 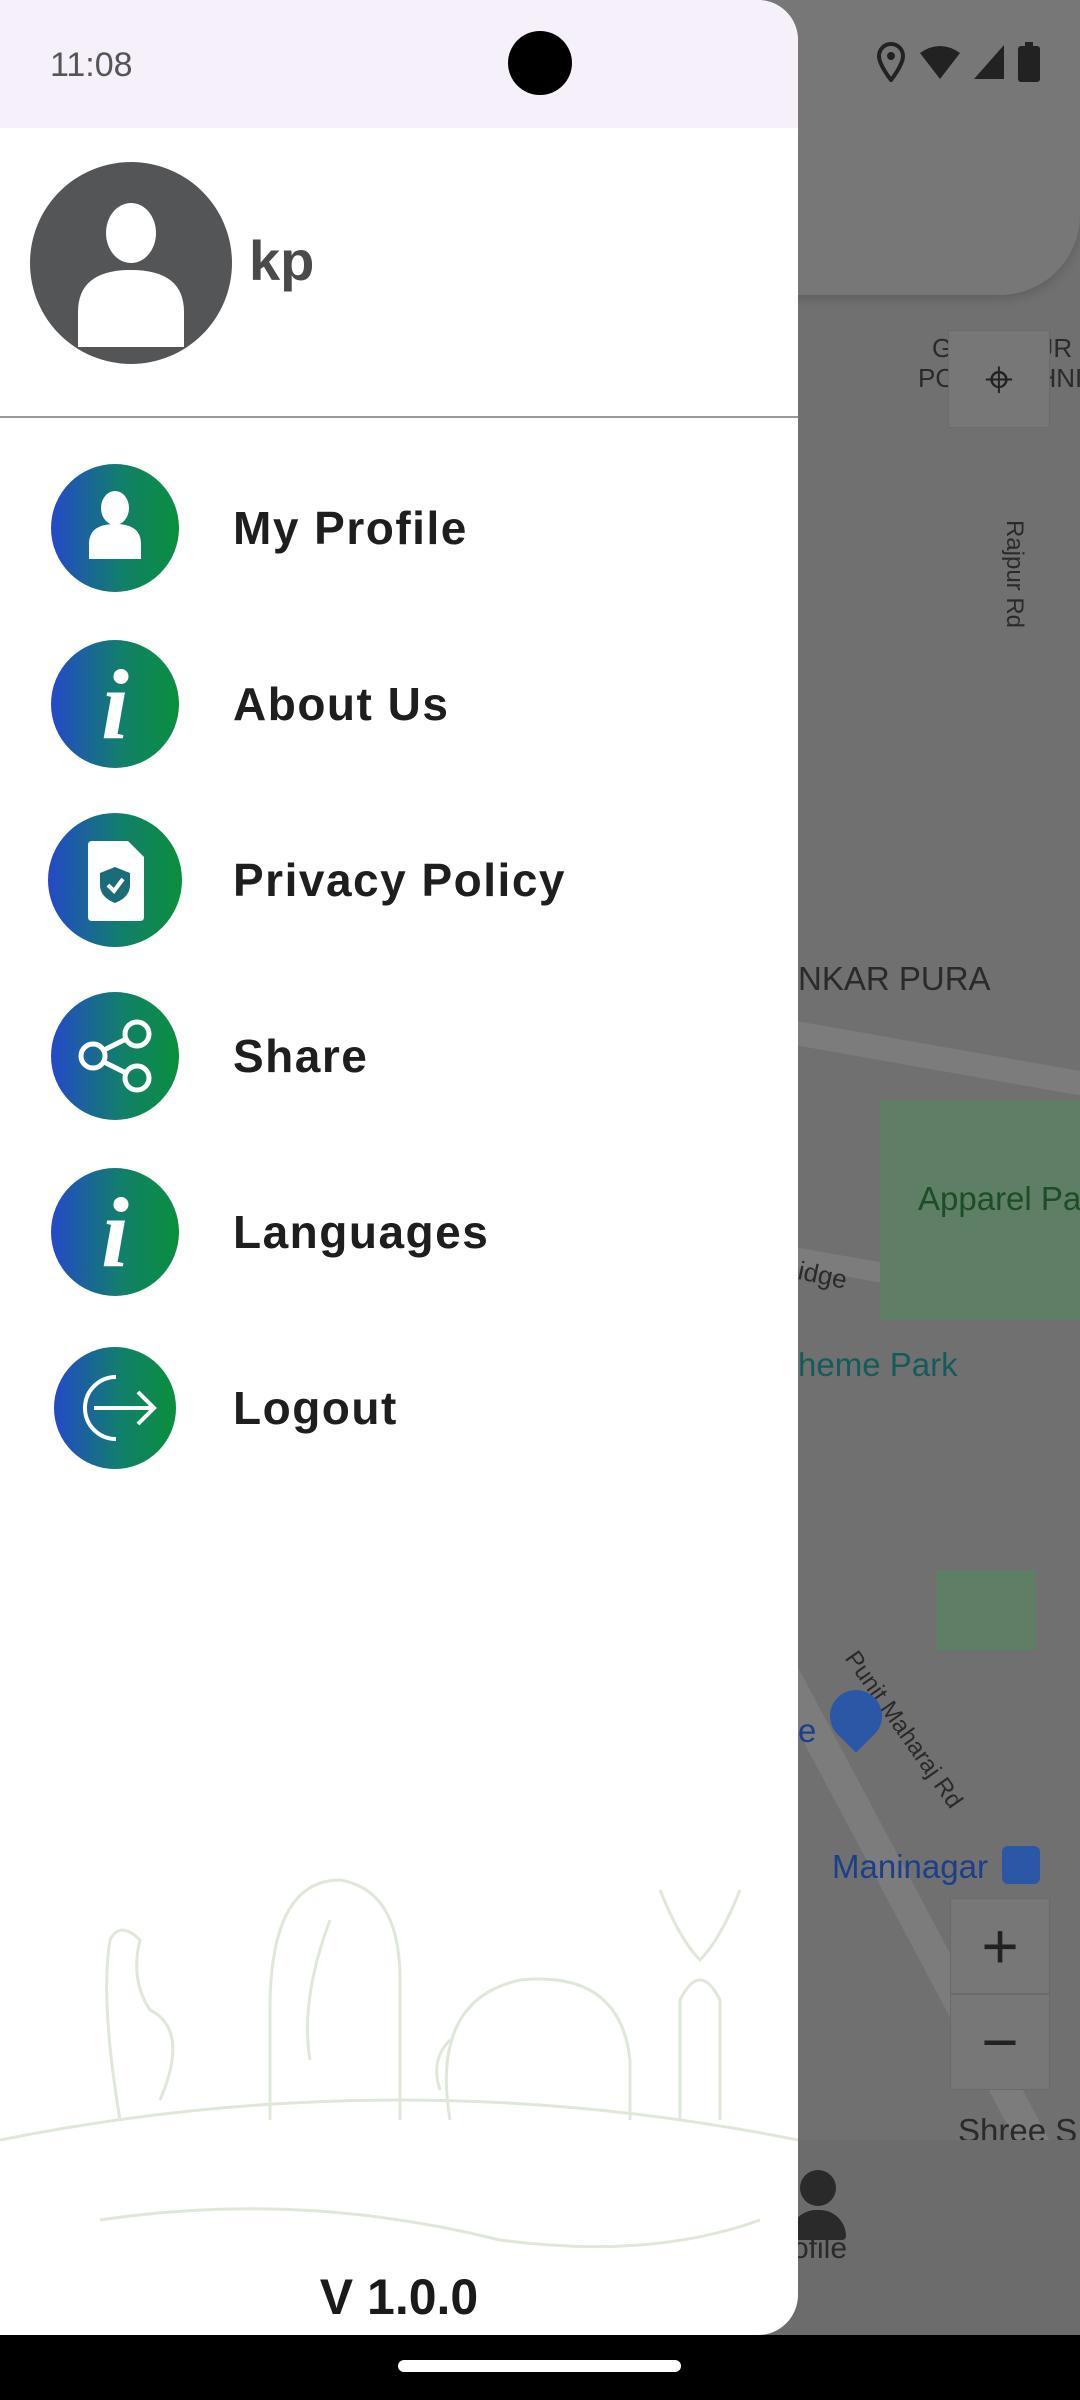 What do you see at coordinates (350, 528) in the screenshot?
I see `menu-label: My Profile` at bounding box center [350, 528].